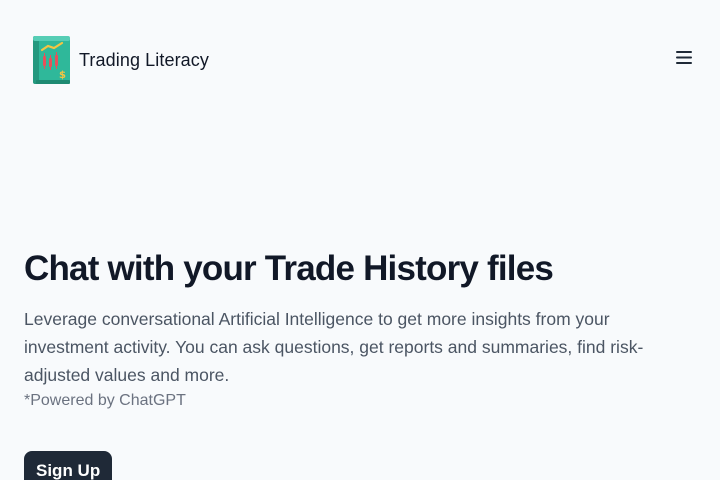 The height and width of the screenshot is (480, 720). I want to click on brand-link: $ Trading Literacy, so click(120, 60).